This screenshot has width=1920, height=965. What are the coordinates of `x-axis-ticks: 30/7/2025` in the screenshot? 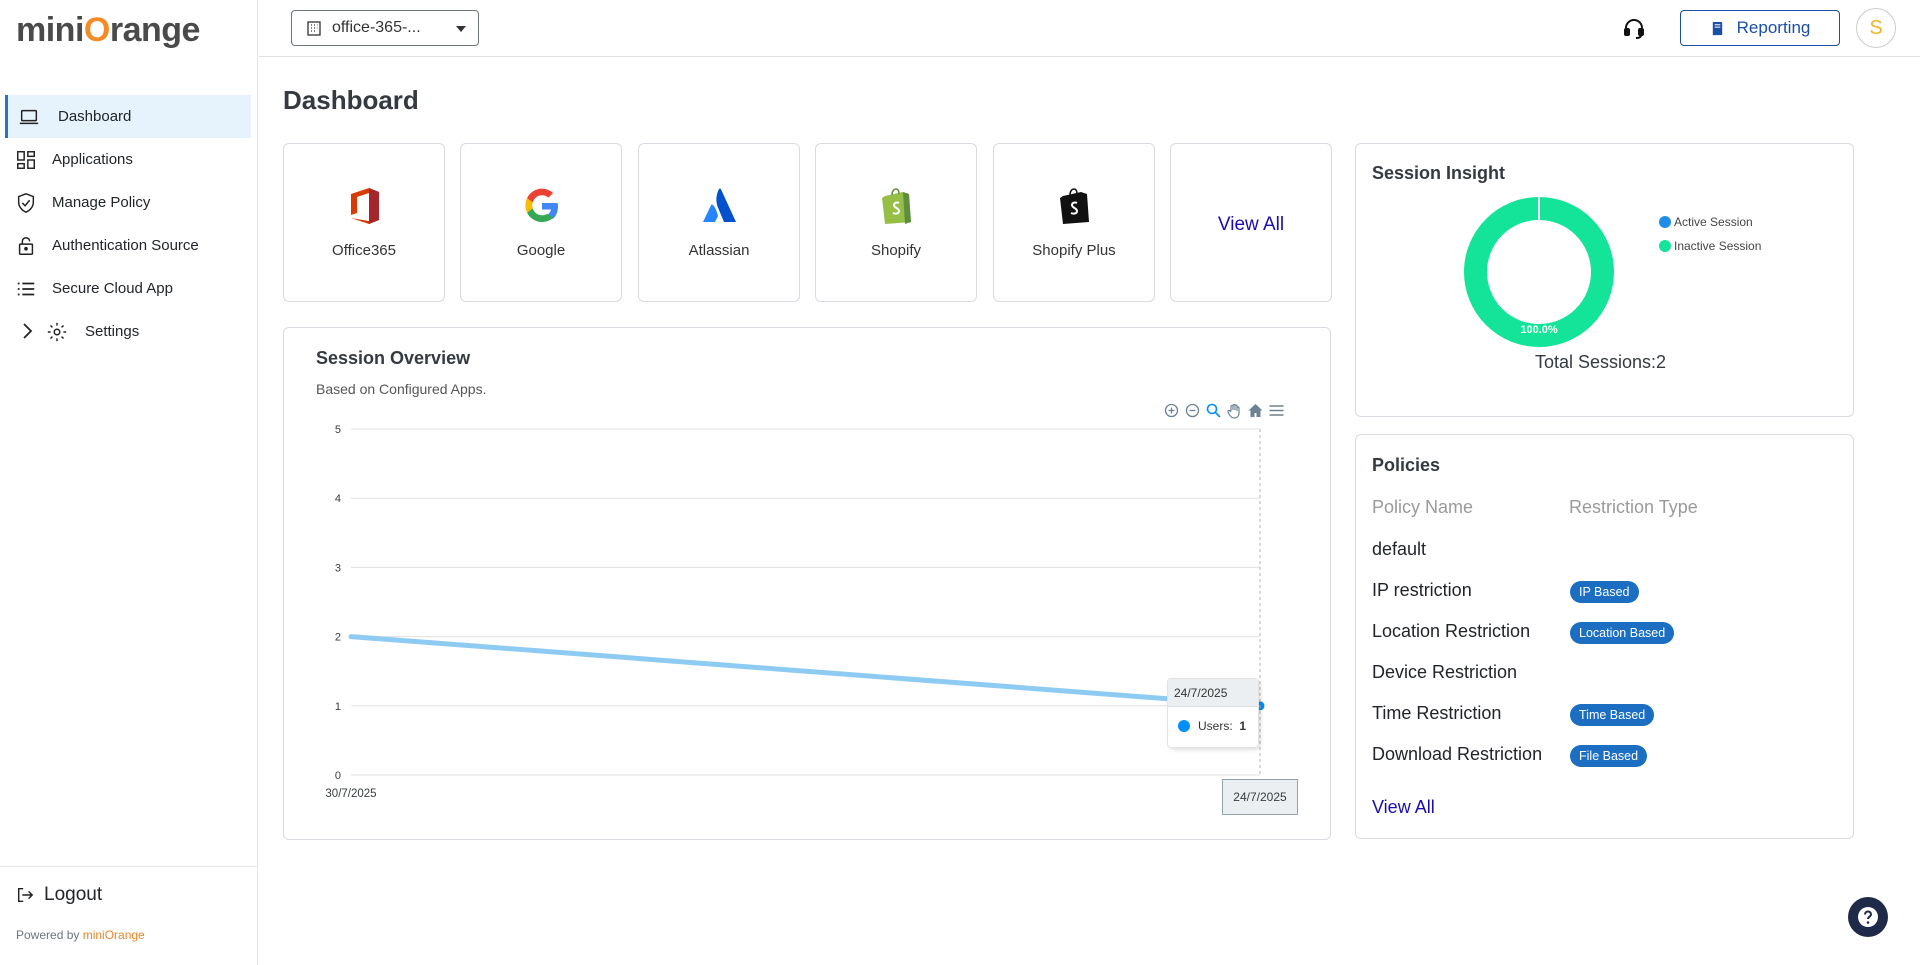 It's located at (350, 794).